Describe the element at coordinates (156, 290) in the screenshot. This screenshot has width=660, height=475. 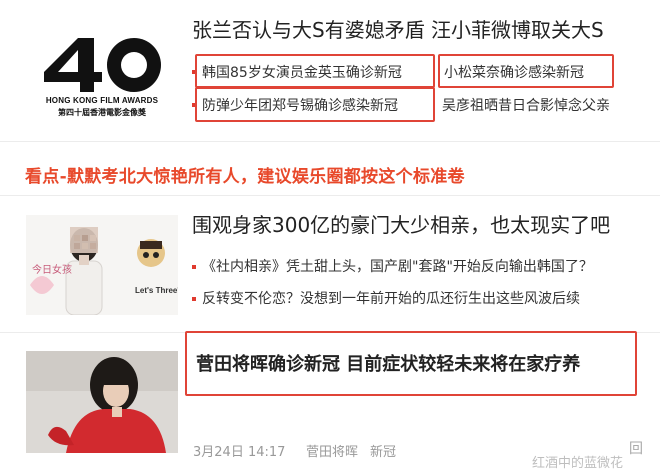
I see `thumb-right-text: Let's Three'` at that location.